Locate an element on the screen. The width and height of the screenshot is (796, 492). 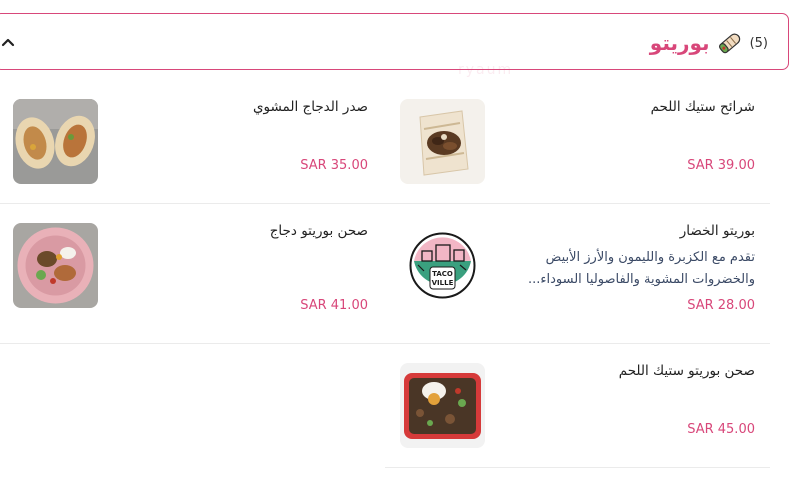
watermark: ryaum is located at coordinates (486, 70).